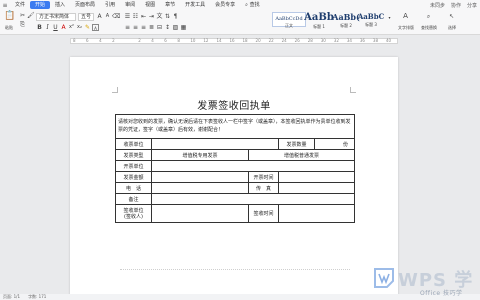 This screenshot has height=300, width=480. I want to click on menu-icon: ≡, so click(5, 5).